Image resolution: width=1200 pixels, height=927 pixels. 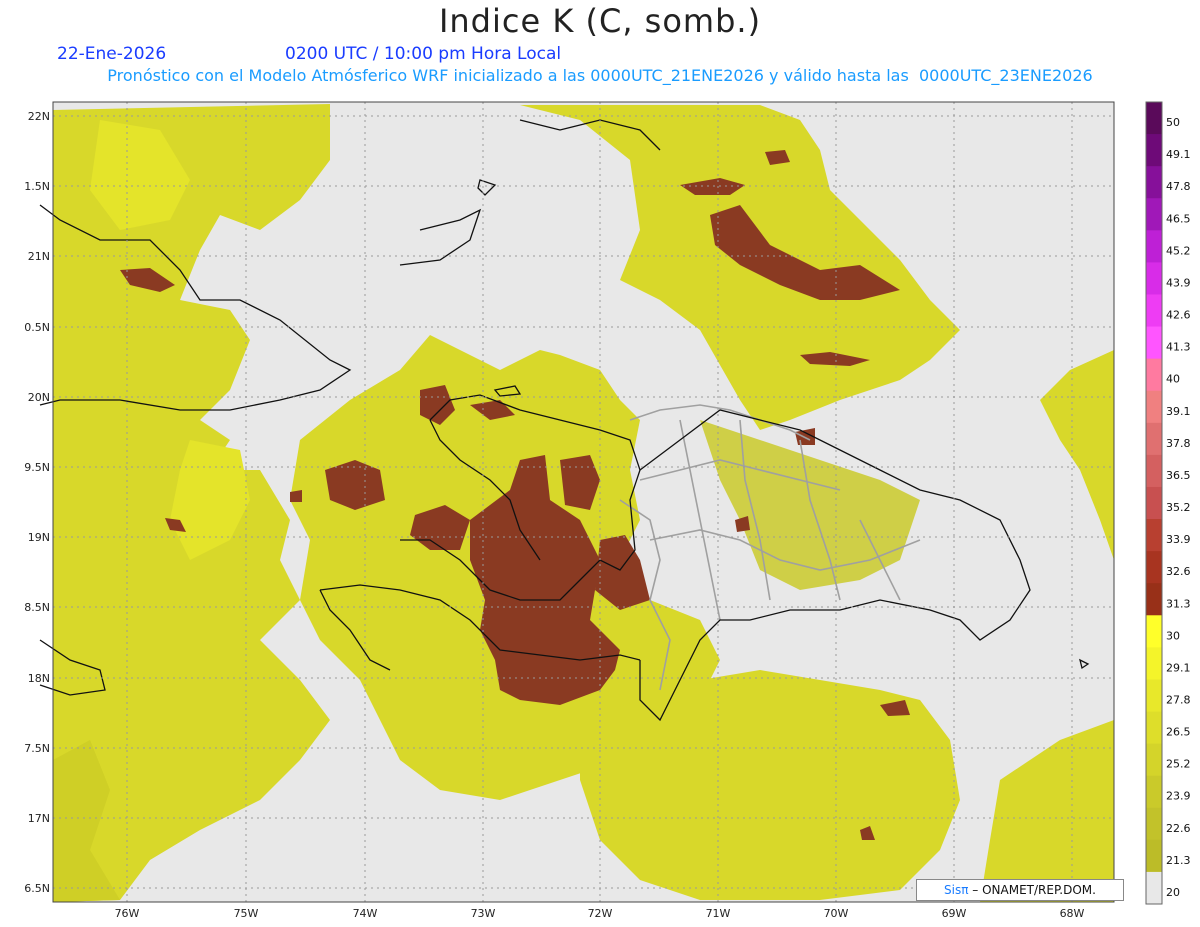 I want to click on lat-label: 8.5N, so click(x=37, y=607).